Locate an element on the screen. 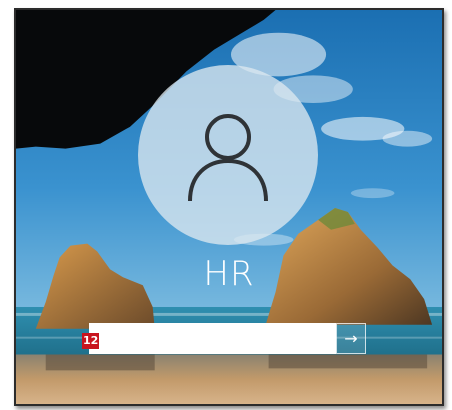 The image size is (452, 410). user-name: HR is located at coordinates (229, 274).